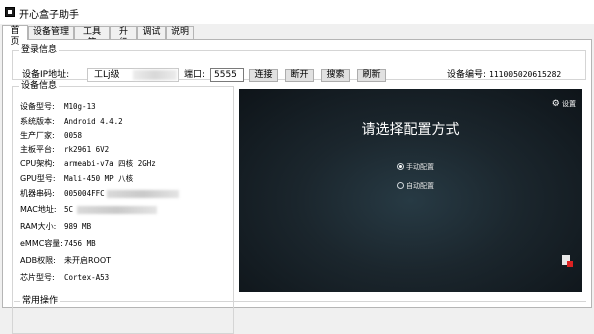  I want to click on tab-bar: 首页 设备管理 工具箱 升级 调试 说明, so click(297, 36).